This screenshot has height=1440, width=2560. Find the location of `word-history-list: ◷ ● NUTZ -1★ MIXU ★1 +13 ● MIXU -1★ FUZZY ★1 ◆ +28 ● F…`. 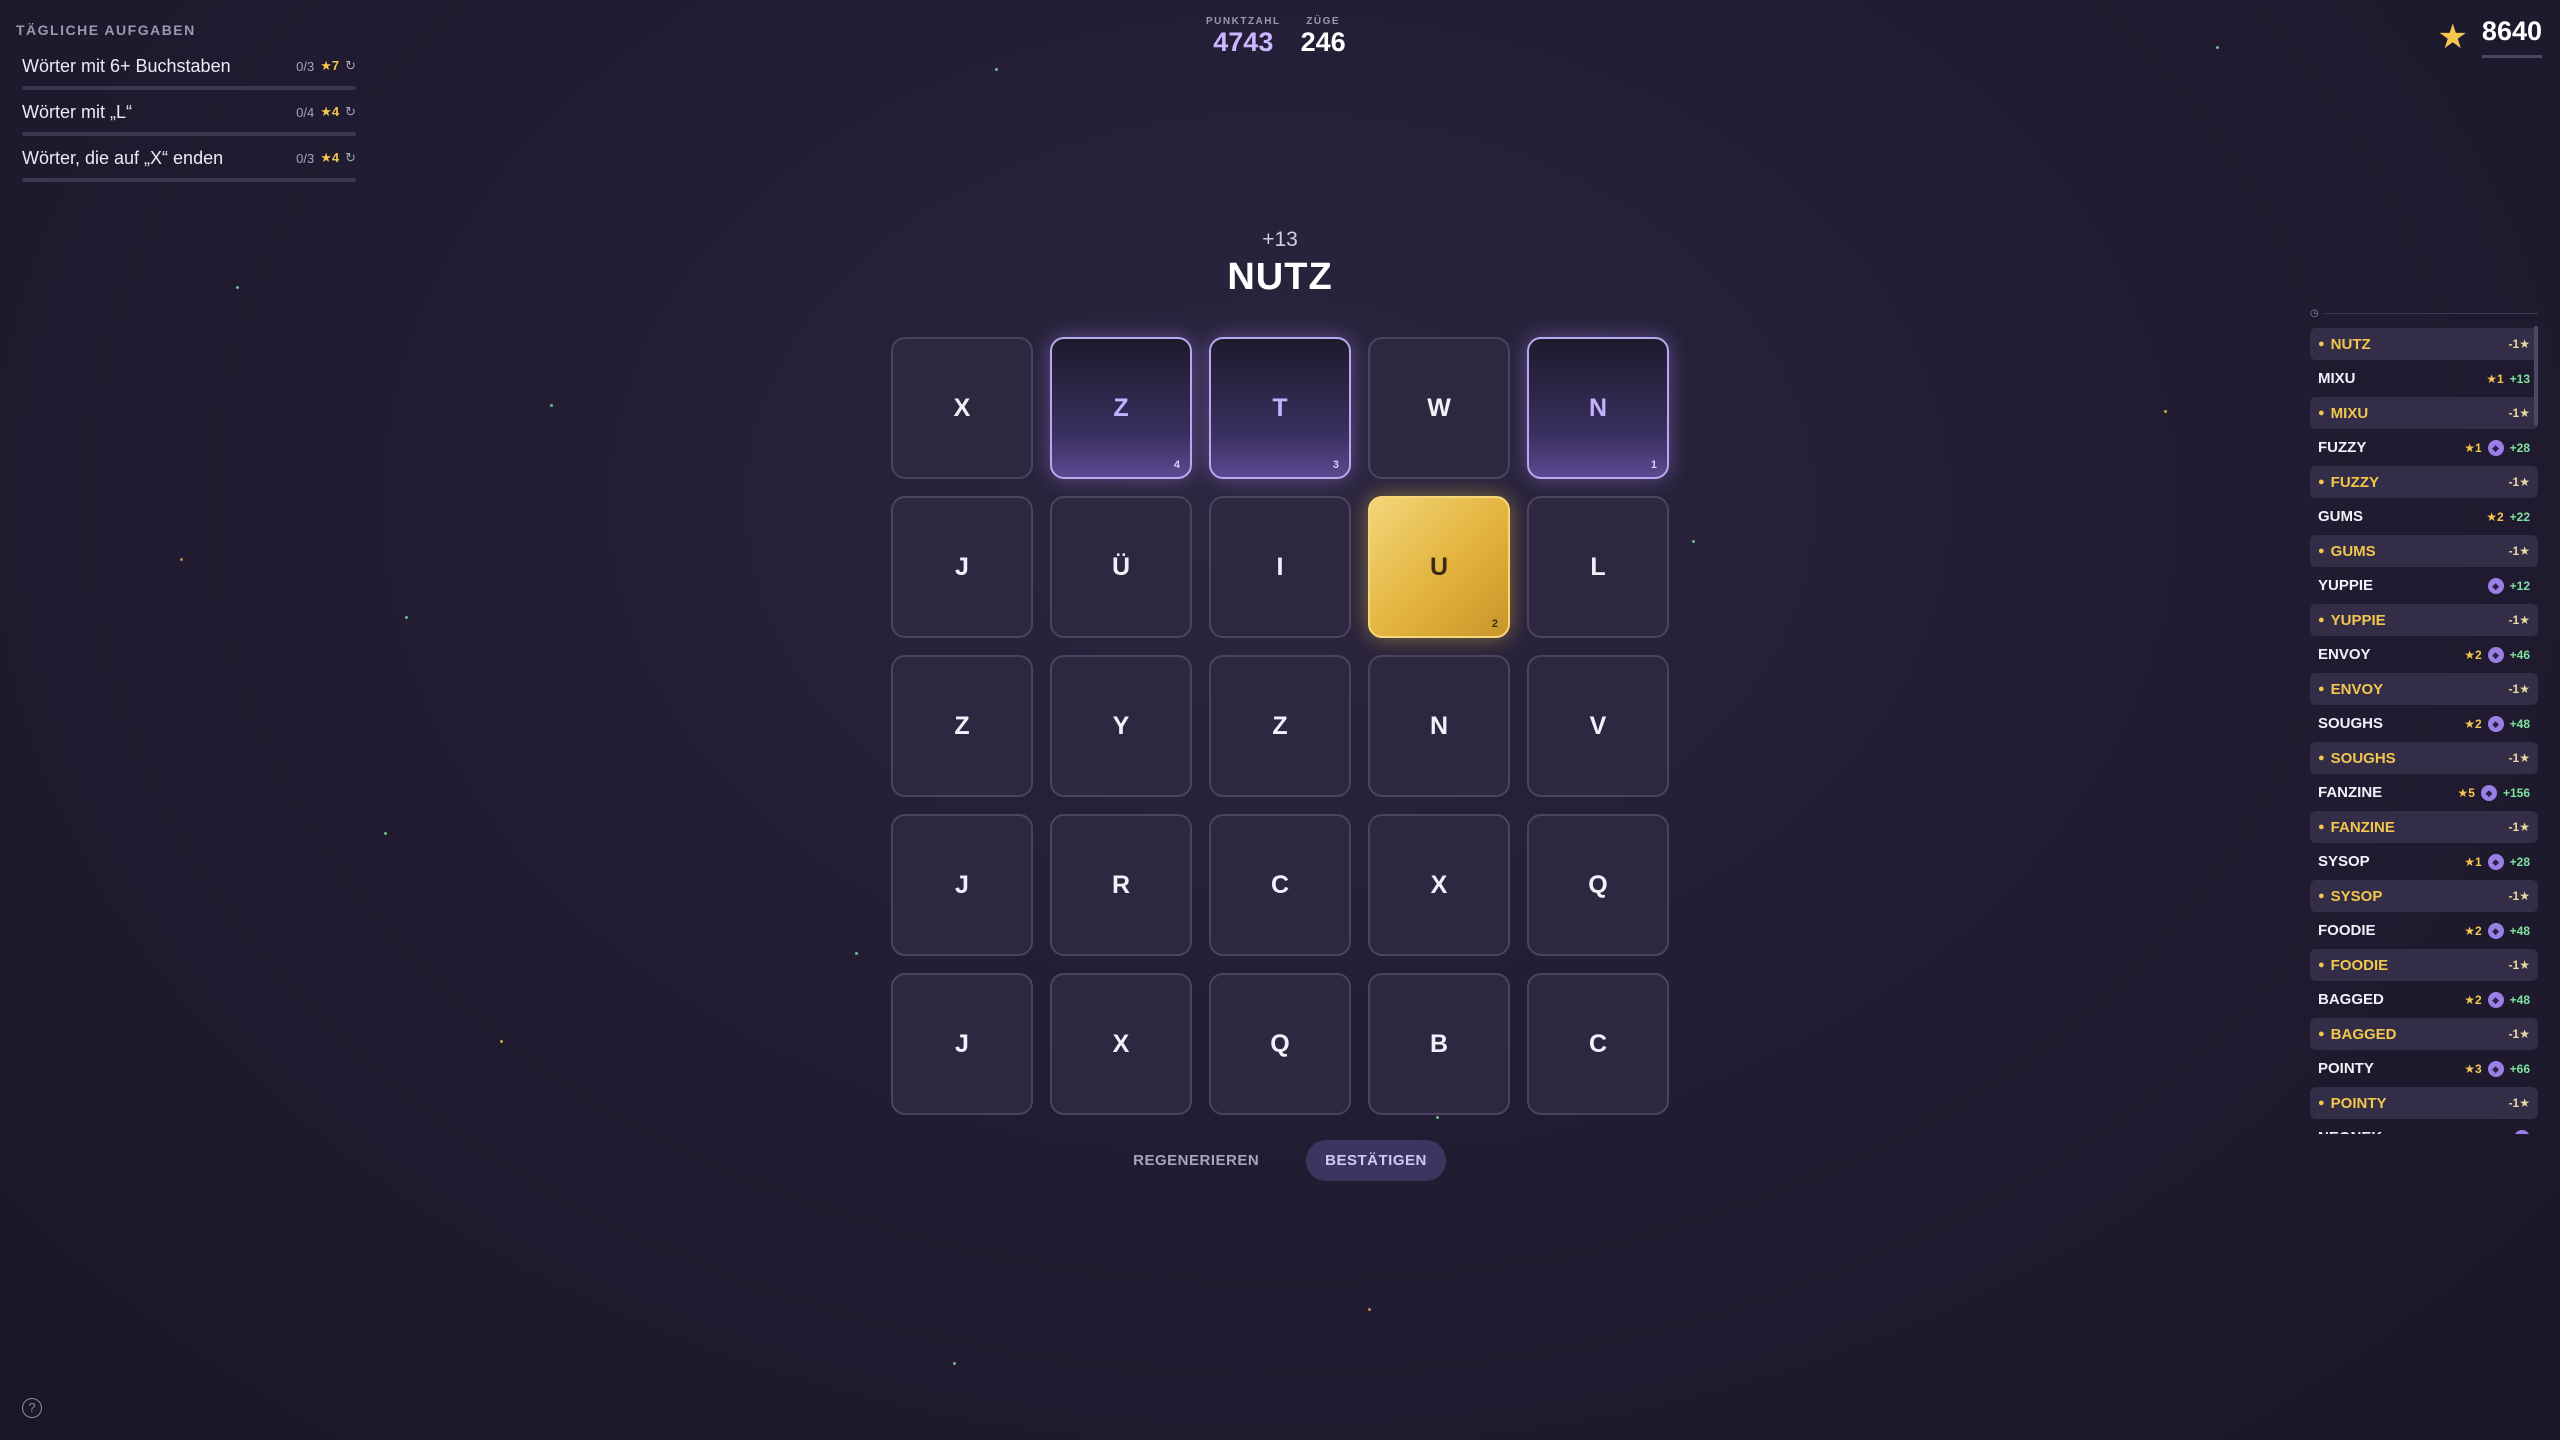

word-history-list: ◷ ● NUTZ -1★ MIXU ★1 +13 ● MIXU -1★ FUZZY ★1 ◆ +28 ● F… is located at coordinates (2424, 721).